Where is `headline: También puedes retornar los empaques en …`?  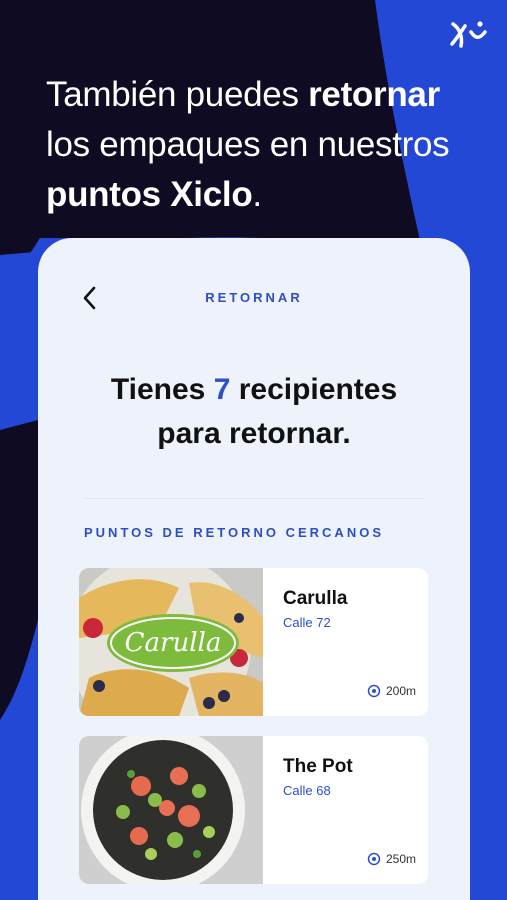 headline: También puedes retornar los empaques en … is located at coordinates (266, 145).